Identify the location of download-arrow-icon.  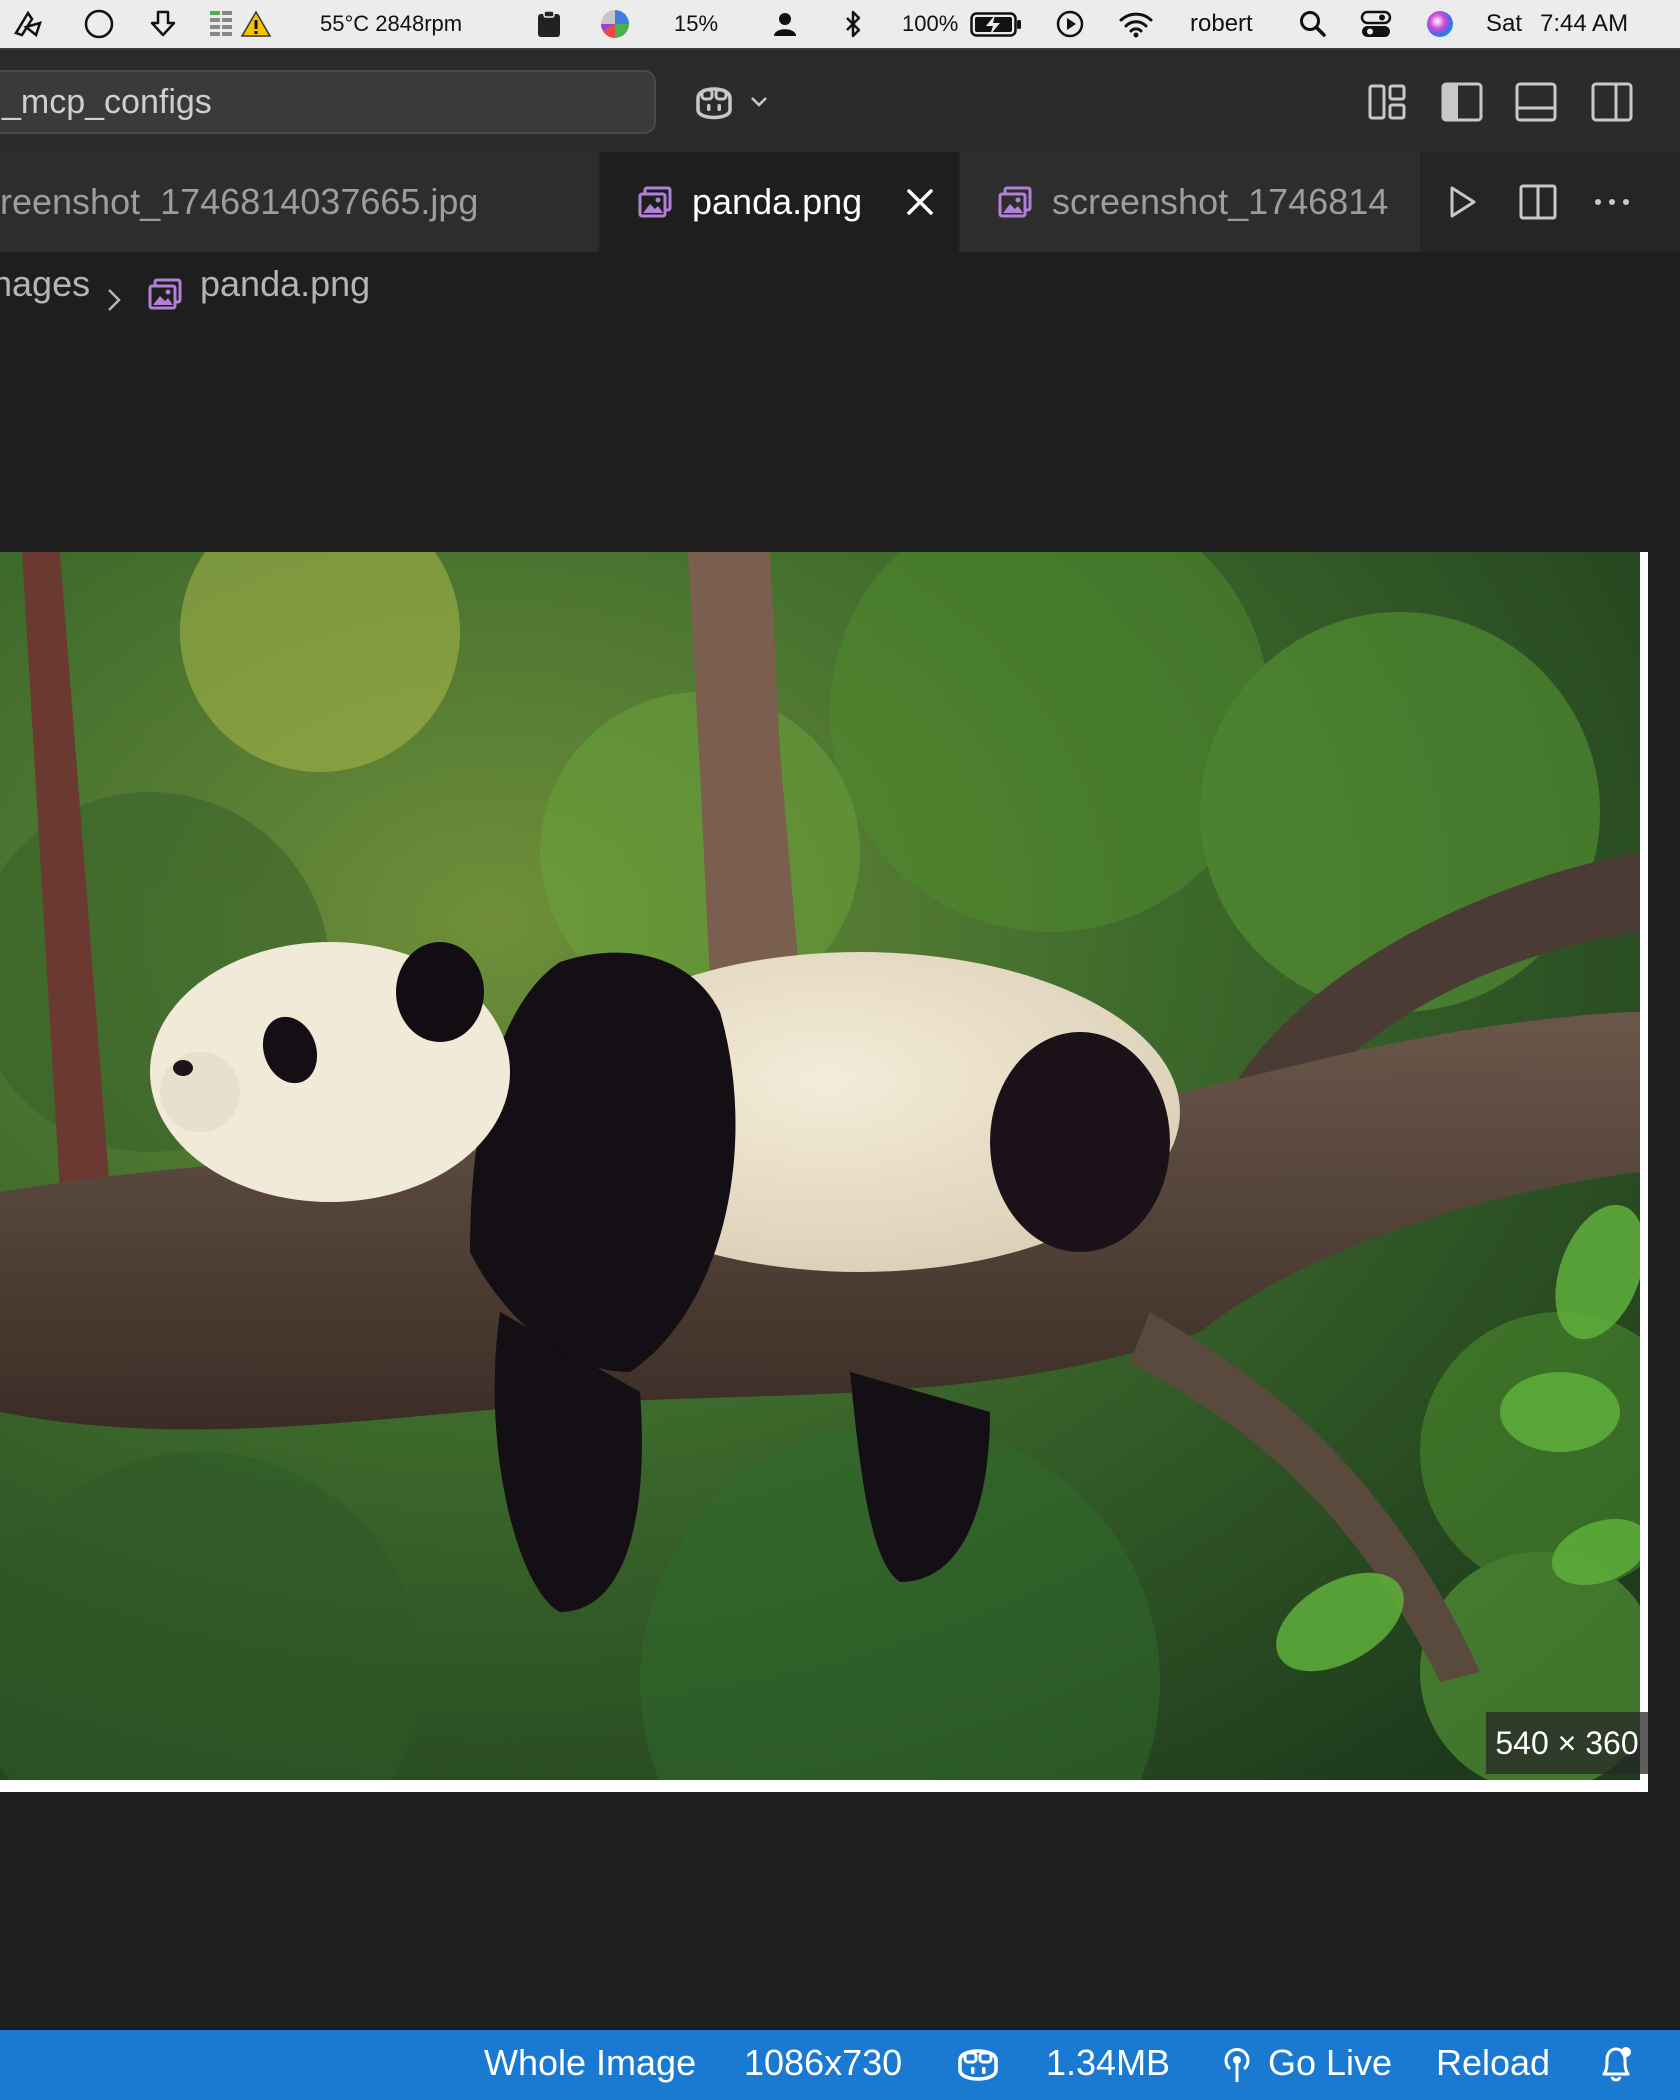
(163, 24).